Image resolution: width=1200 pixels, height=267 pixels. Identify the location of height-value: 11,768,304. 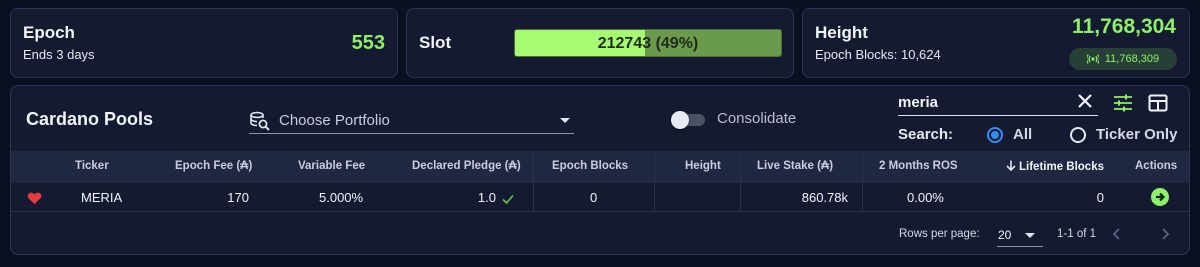
(1124, 26).